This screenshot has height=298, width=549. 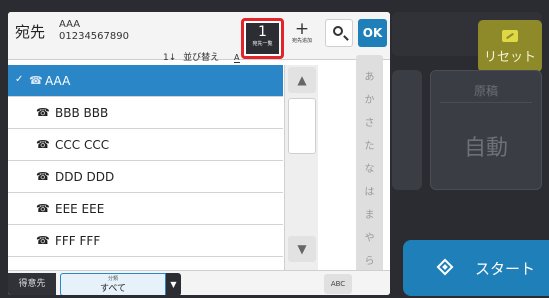 I want to click on sort-order-icon: 1↓, so click(x=170, y=58).